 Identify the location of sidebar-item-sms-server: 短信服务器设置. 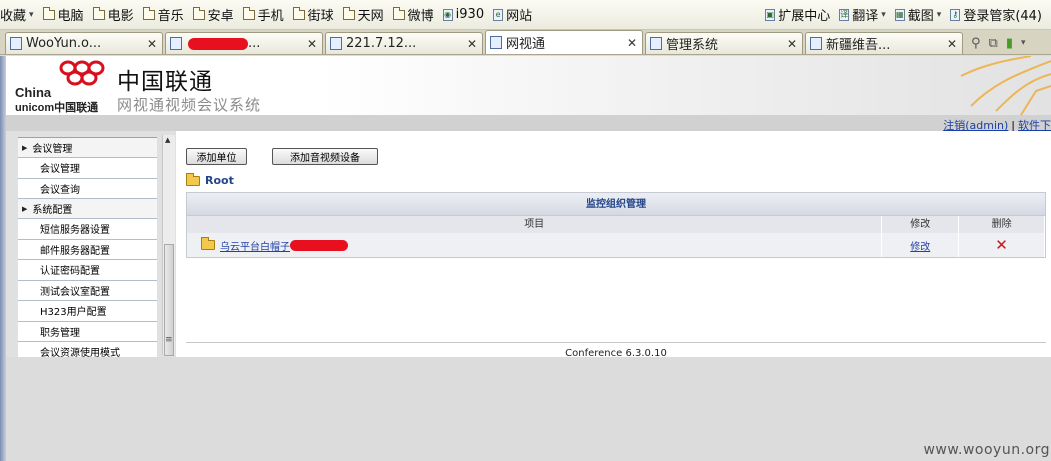
(87, 229).